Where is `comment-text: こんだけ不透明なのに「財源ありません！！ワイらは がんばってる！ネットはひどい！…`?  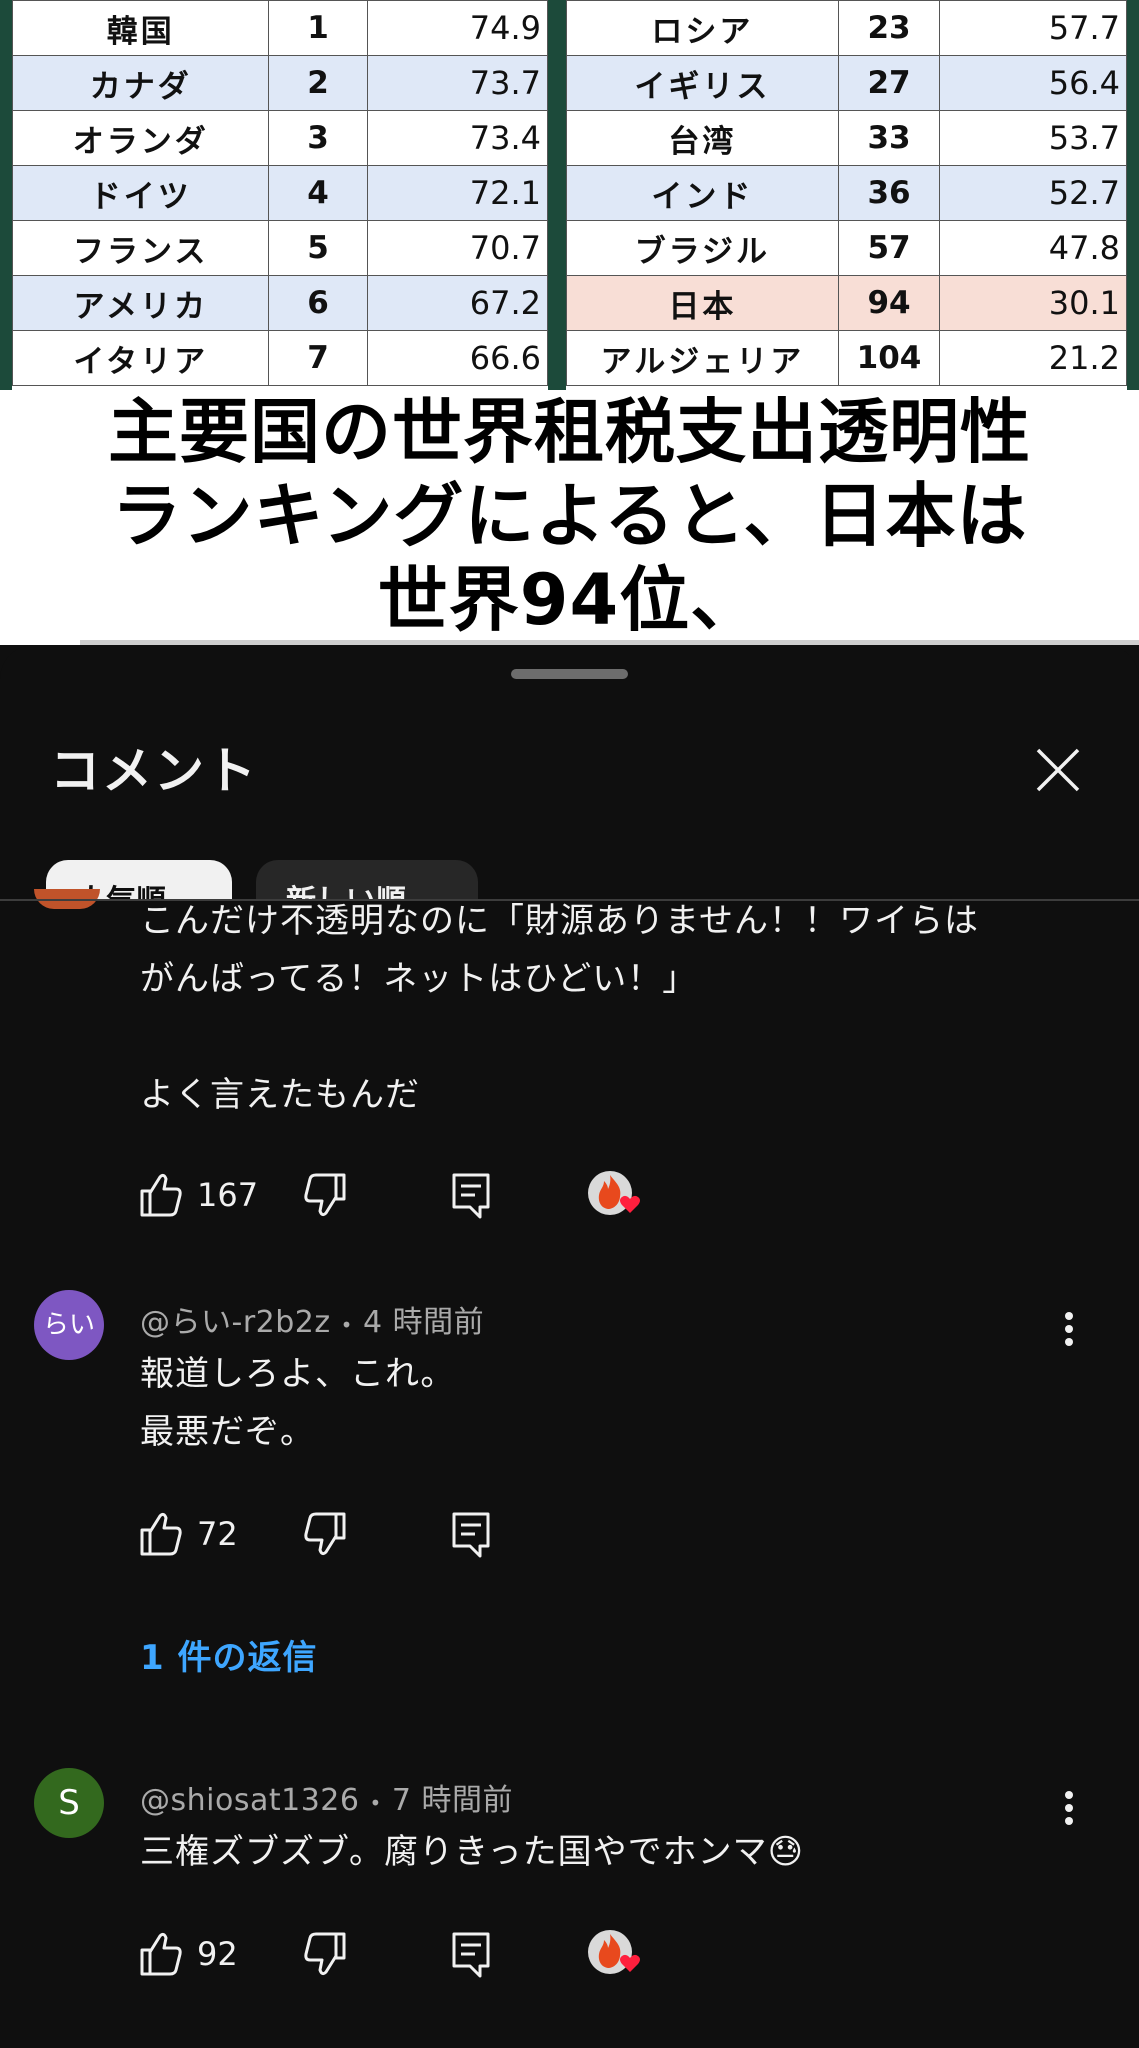
comment-text: こんだけ不透明なのに「財源ありません！！ワイらは がんばってる！ネットはひどい！… is located at coordinates (559, 1008).